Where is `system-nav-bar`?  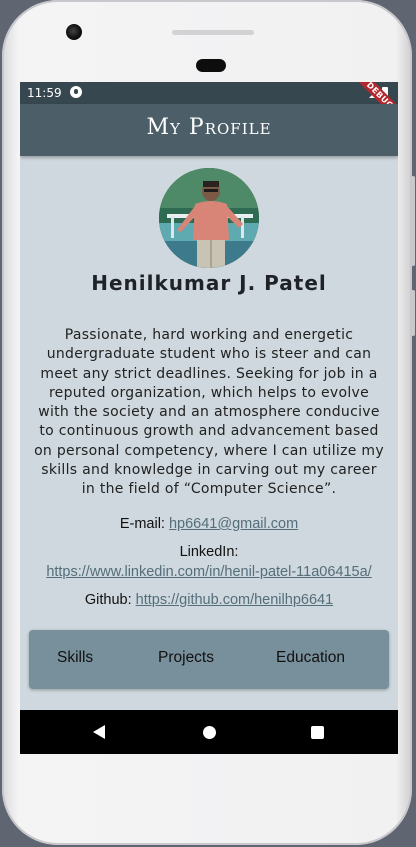 system-nav-bar is located at coordinates (209, 732).